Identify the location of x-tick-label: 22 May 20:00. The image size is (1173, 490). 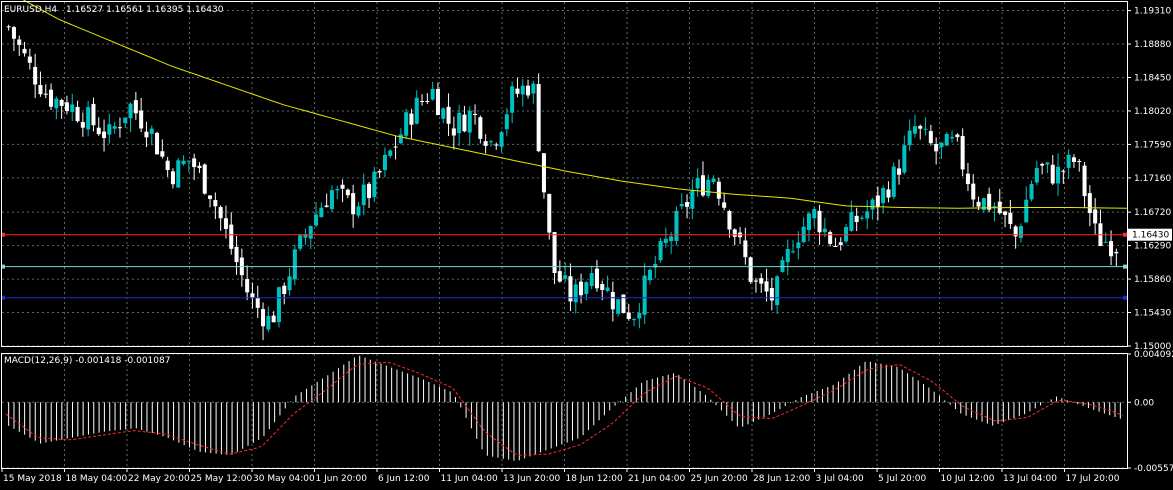
(159, 479).